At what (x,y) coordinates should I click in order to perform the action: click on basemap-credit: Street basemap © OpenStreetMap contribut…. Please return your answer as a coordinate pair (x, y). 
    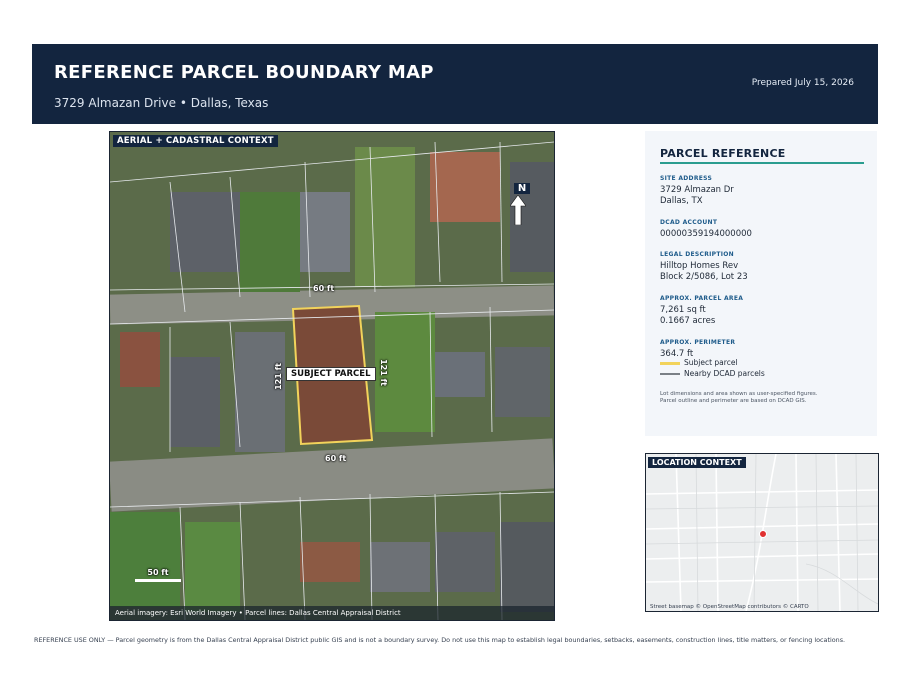
    Looking at the image, I should click on (729, 607).